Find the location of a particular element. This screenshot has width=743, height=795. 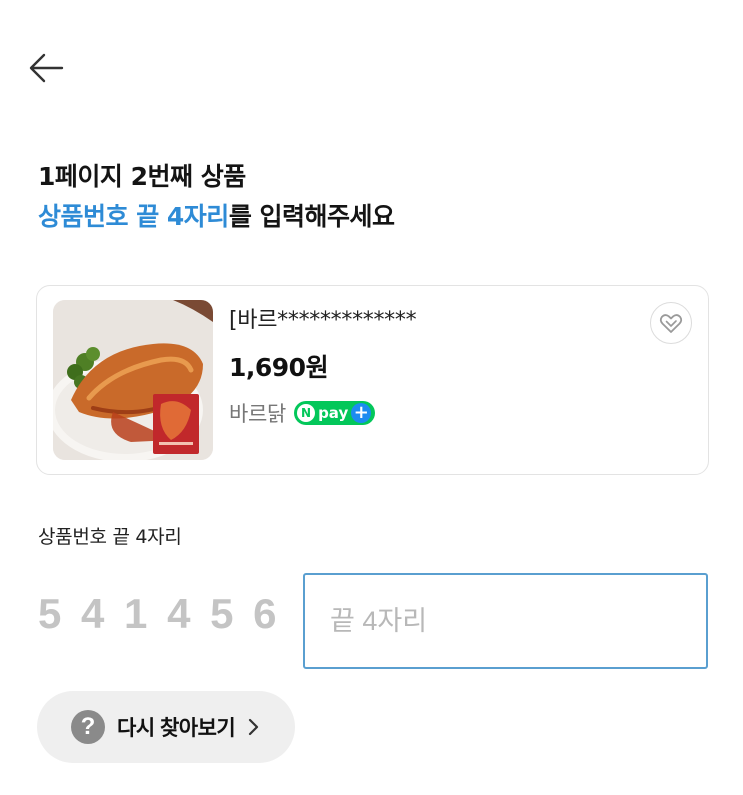

npay-label: pay is located at coordinates (333, 413).